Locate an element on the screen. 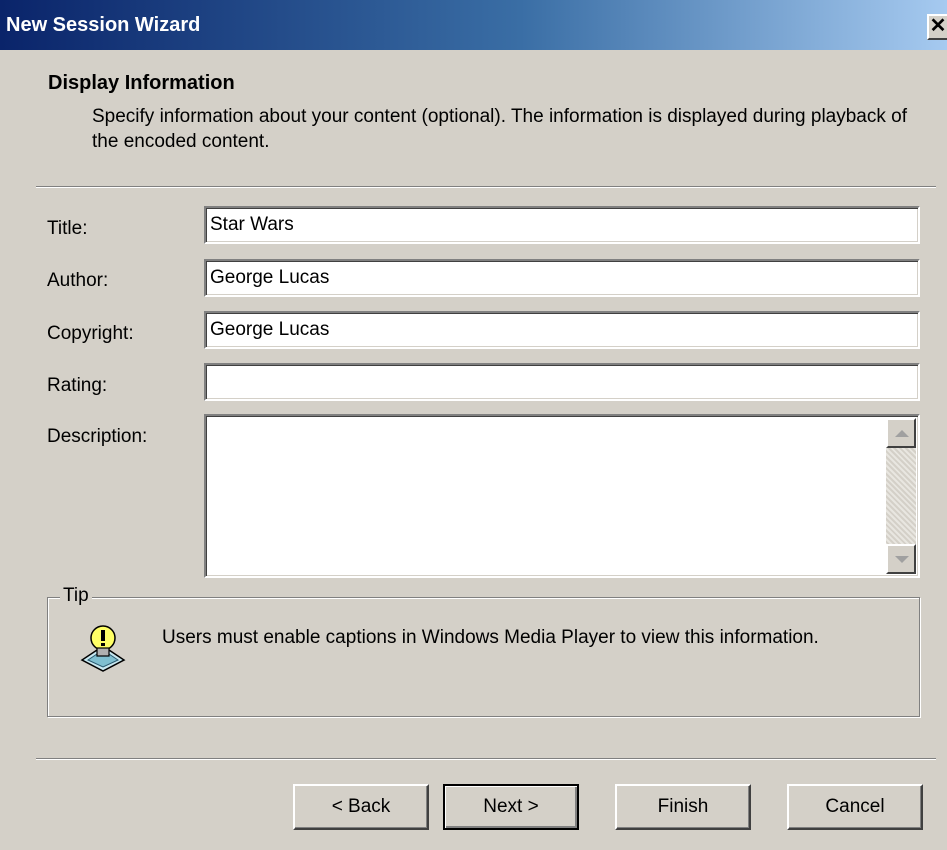 This screenshot has width=947, height=850. finish-button: Finish is located at coordinates (683, 807).